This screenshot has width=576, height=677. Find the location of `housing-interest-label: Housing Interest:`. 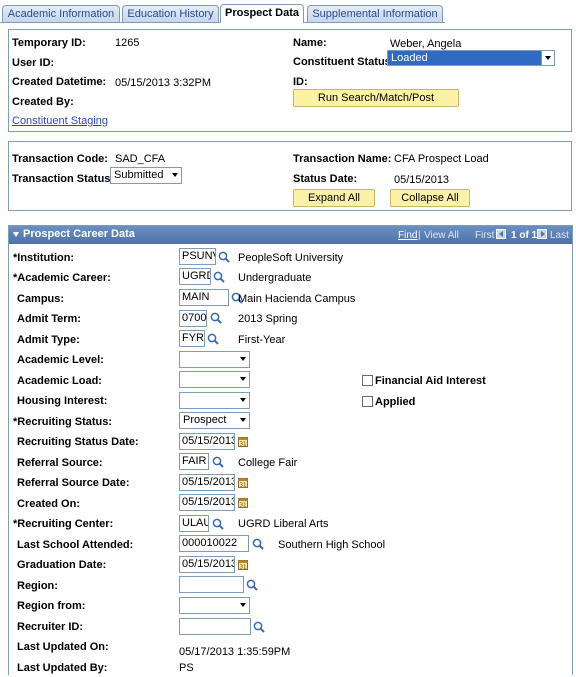

housing-interest-label: Housing Interest: is located at coordinates (62, 401).